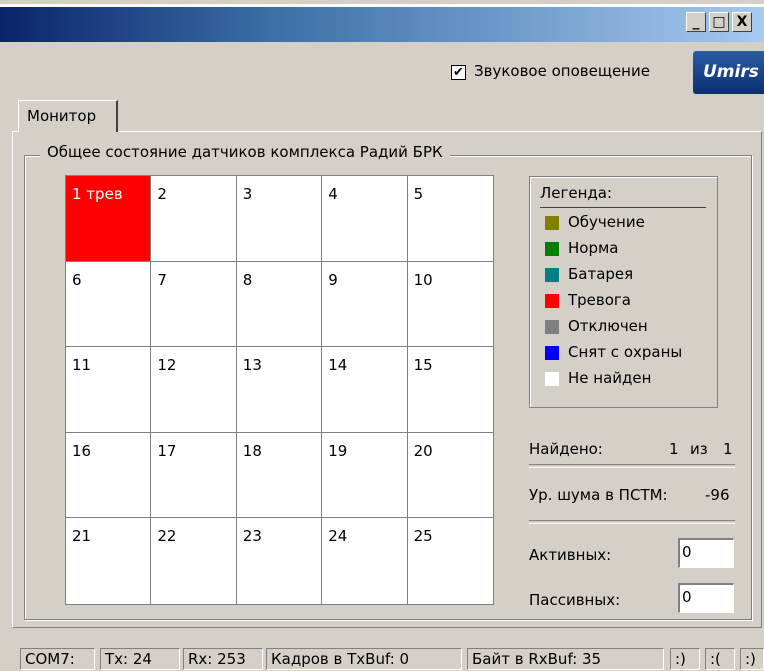 The height and width of the screenshot is (671, 764). I want to click on sensor-cell: 20, so click(450, 475).